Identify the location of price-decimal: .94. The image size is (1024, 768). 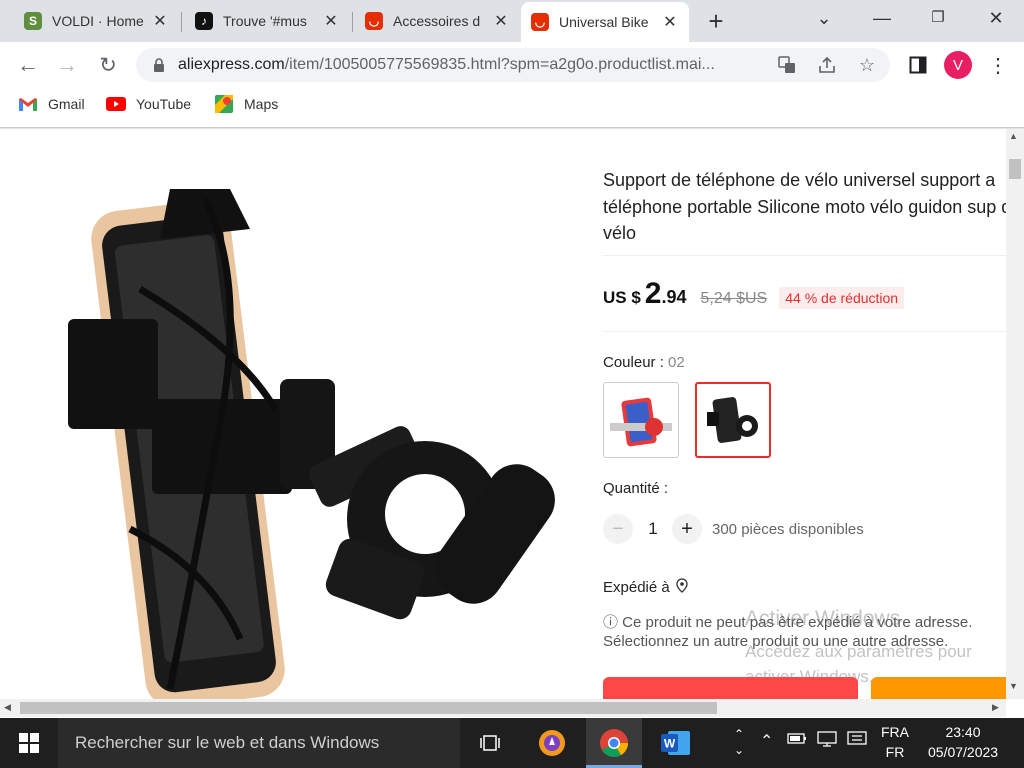
(674, 297).